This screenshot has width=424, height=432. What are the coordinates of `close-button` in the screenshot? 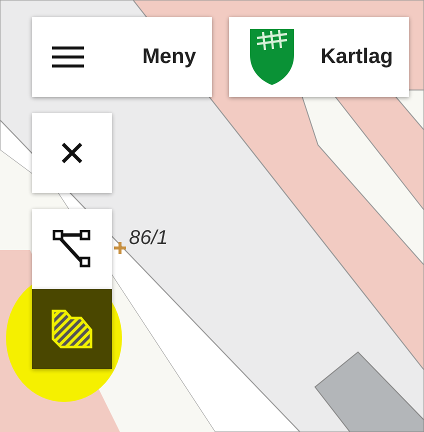 It's located at (72, 153).